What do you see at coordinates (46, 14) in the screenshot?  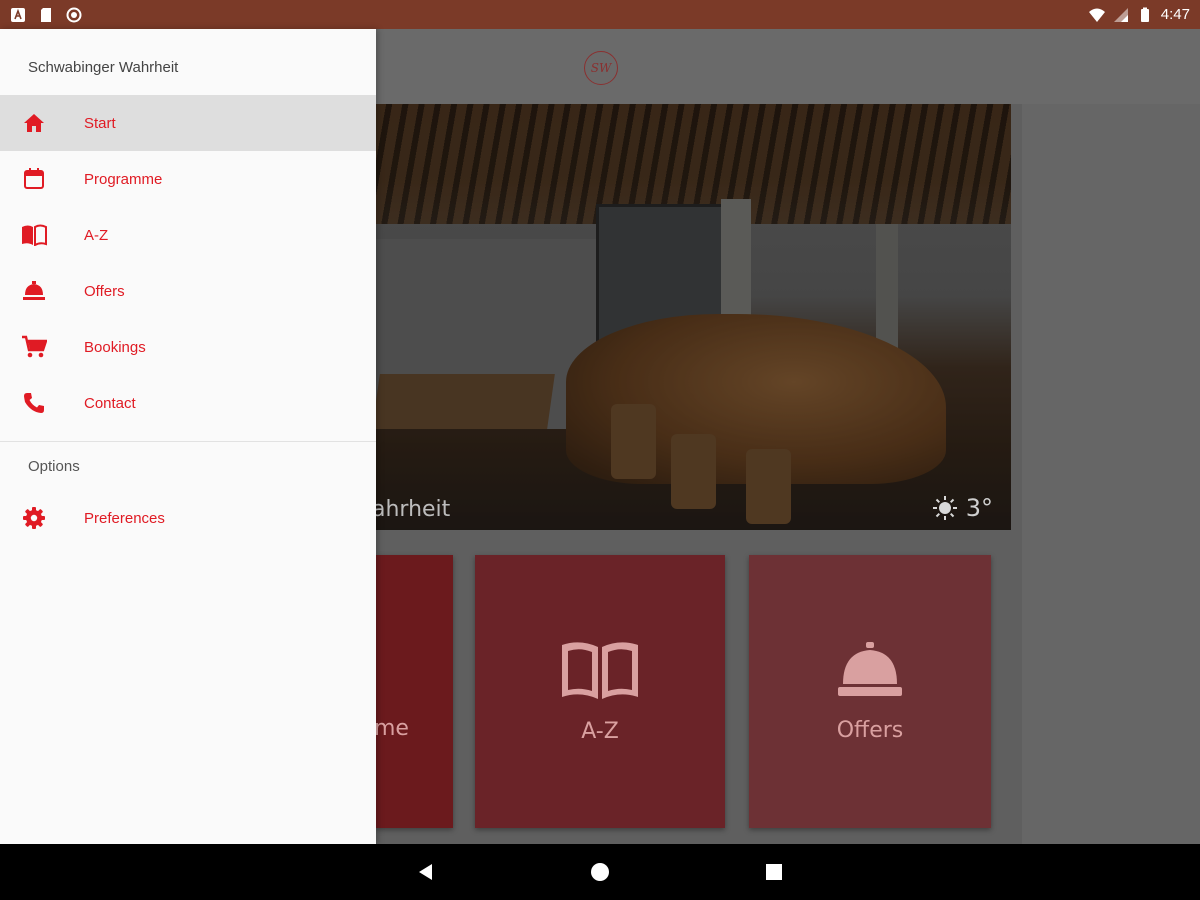 I see `sd-card-icon` at bounding box center [46, 14].